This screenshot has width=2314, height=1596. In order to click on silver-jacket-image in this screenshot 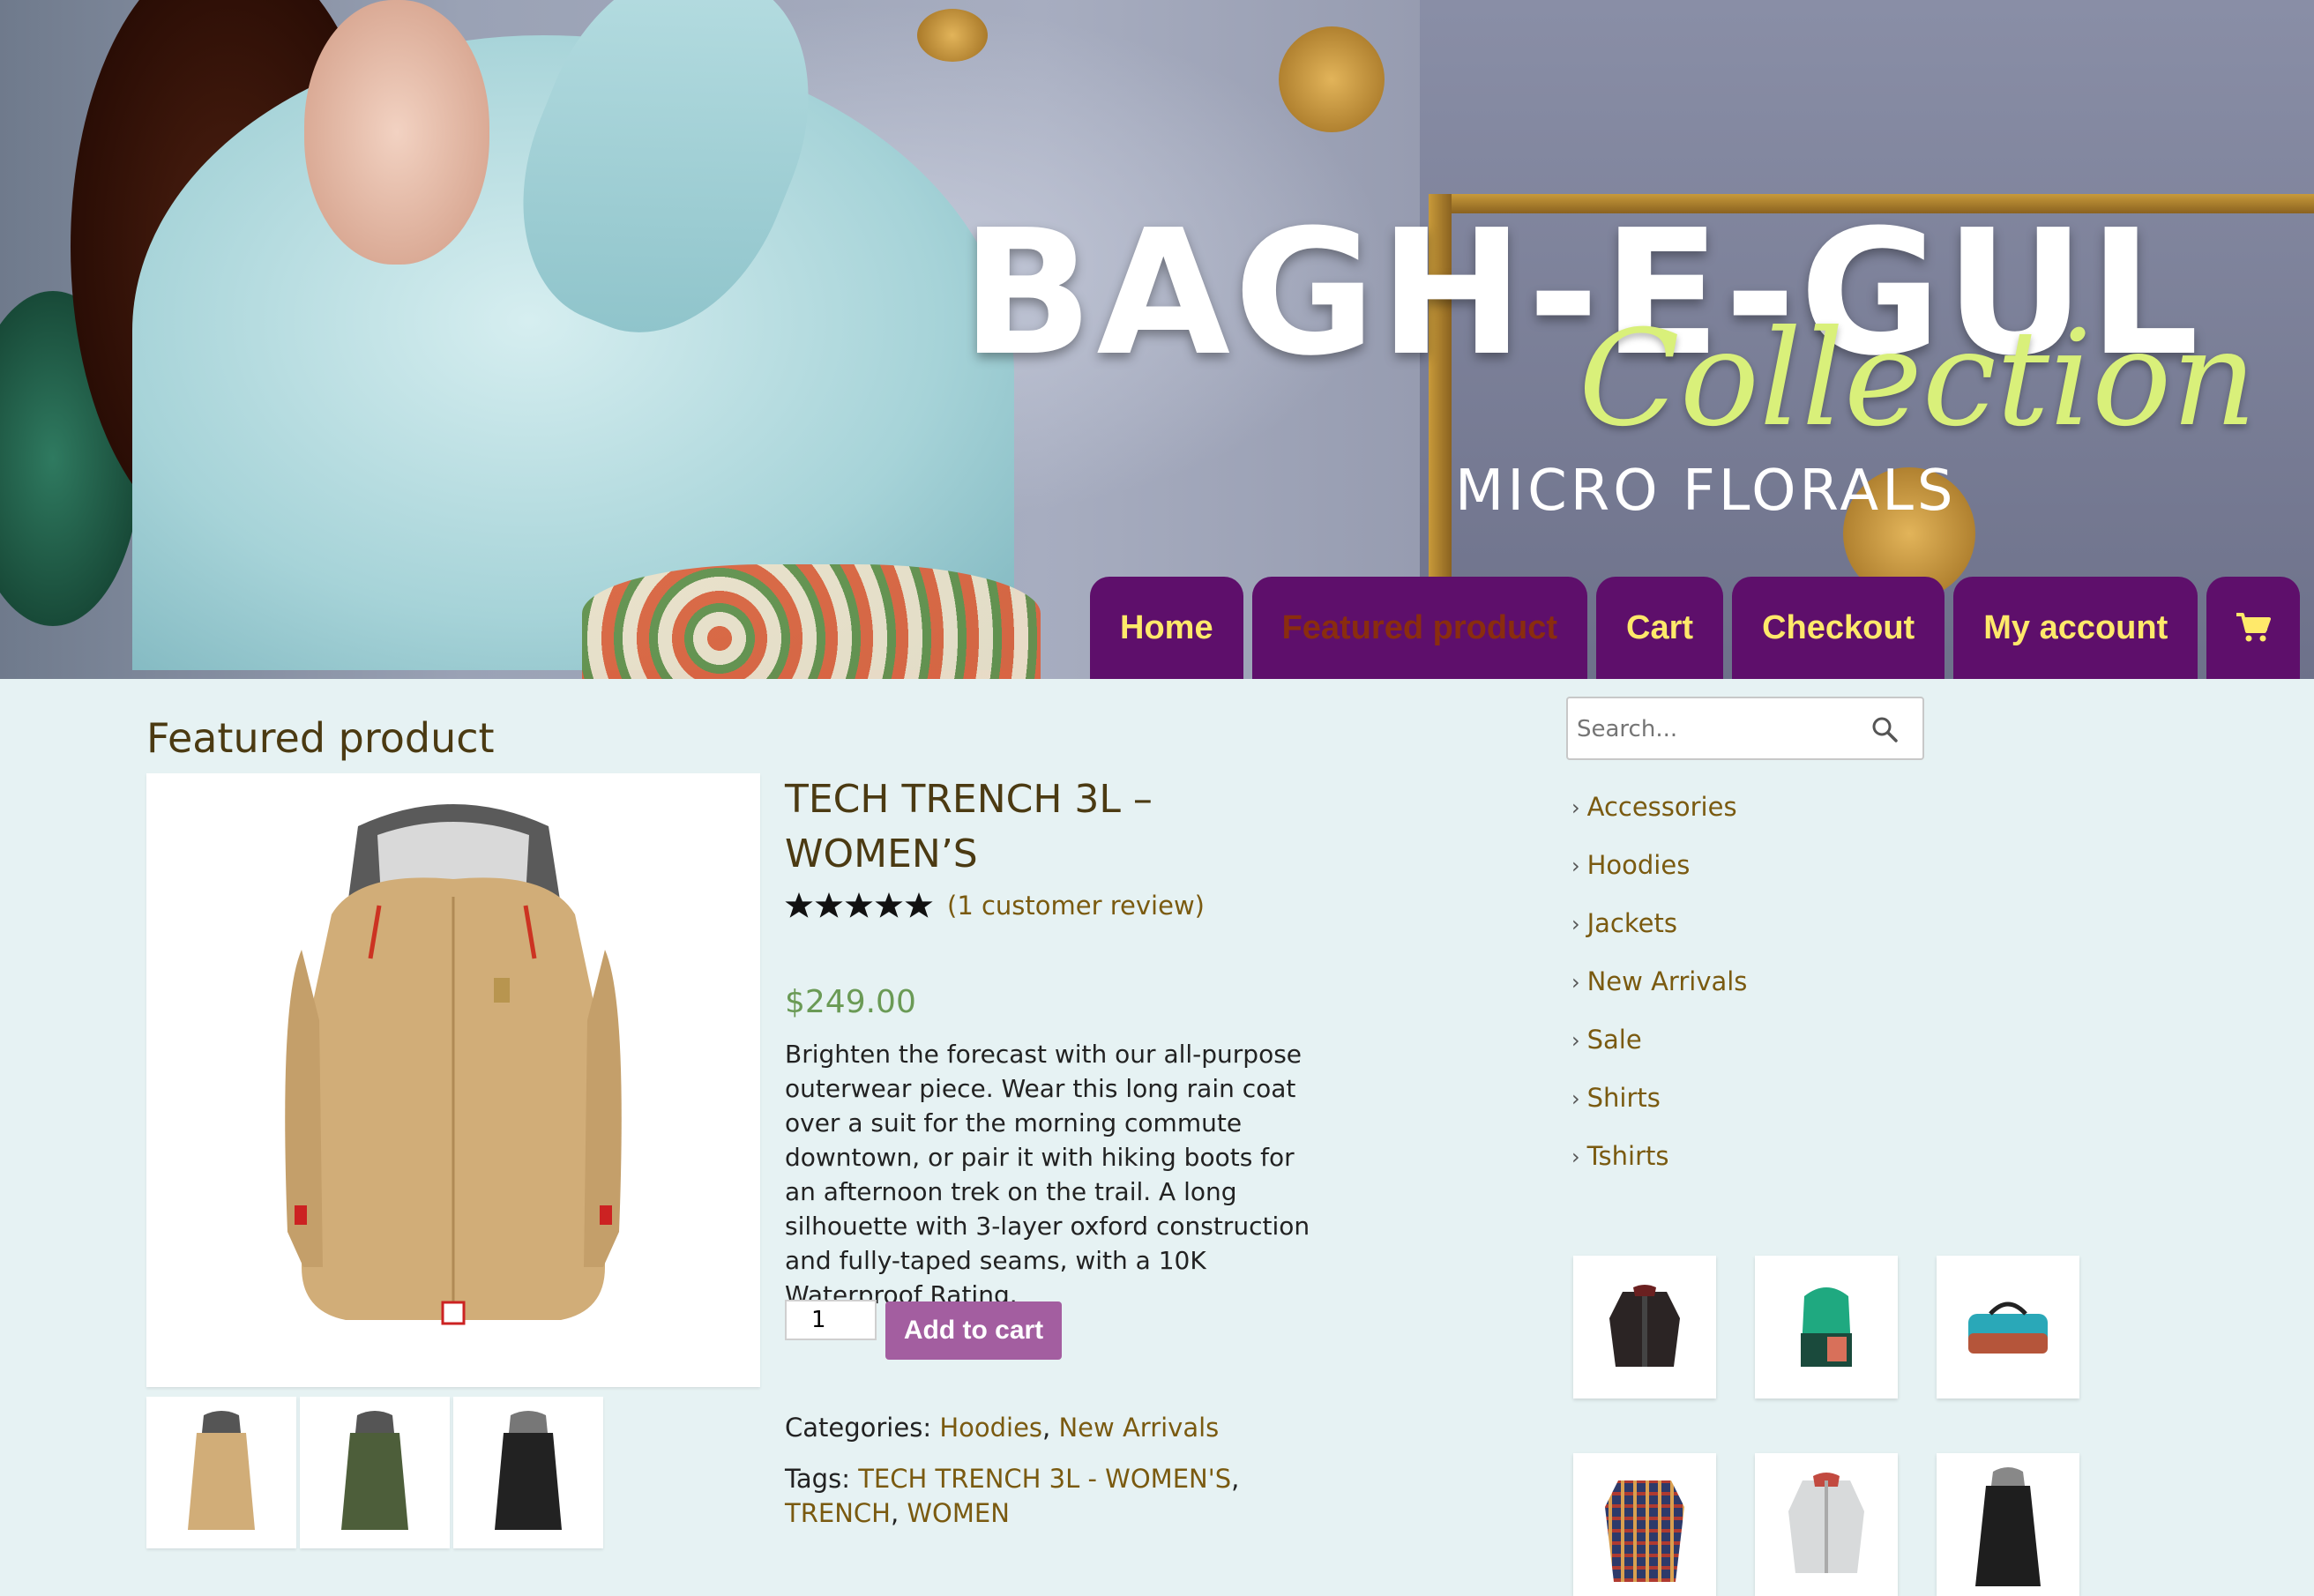, I will do `click(1826, 1523)`.